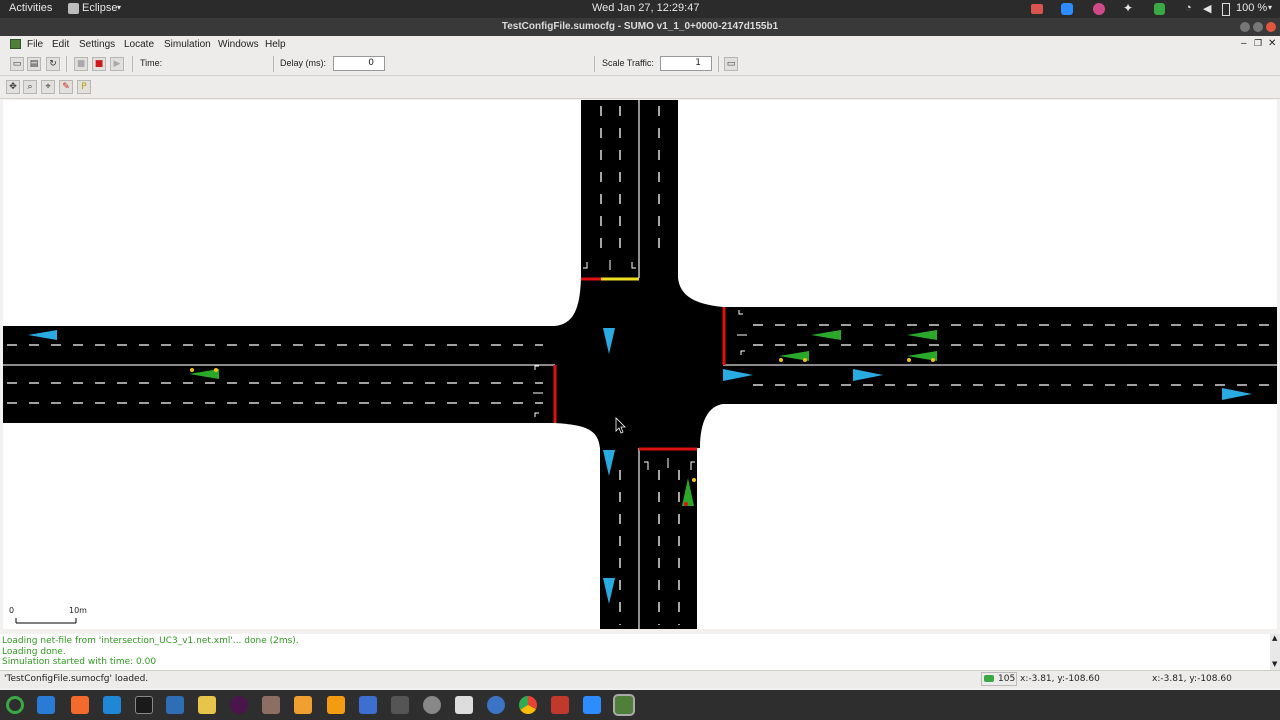 The image size is (1280, 720). I want to click on word-icon, so click(368, 705).